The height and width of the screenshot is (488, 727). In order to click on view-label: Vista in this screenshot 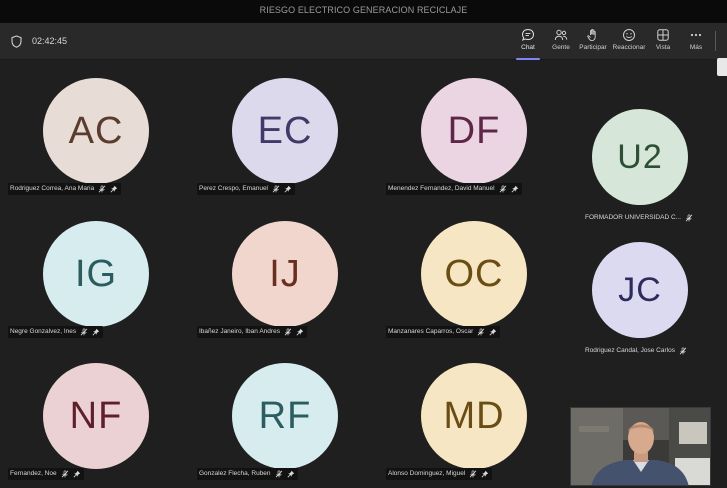, I will do `click(663, 47)`.